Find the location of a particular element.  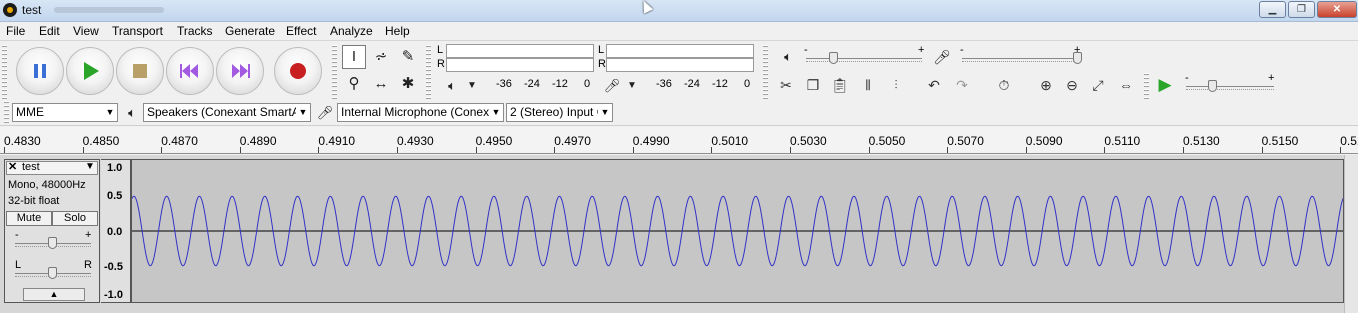

chevron-down-icon: ▼ is located at coordinates (605, 112).